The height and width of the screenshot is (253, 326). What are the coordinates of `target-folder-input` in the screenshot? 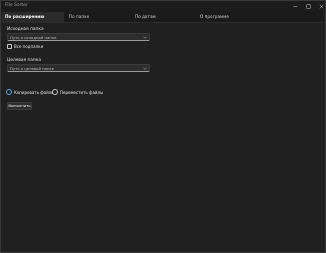 It's located at (75, 68).